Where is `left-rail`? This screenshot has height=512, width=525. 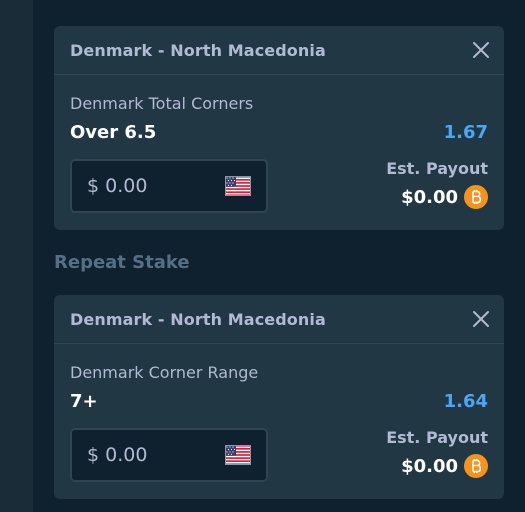 left-rail is located at coordinates (16, 256).